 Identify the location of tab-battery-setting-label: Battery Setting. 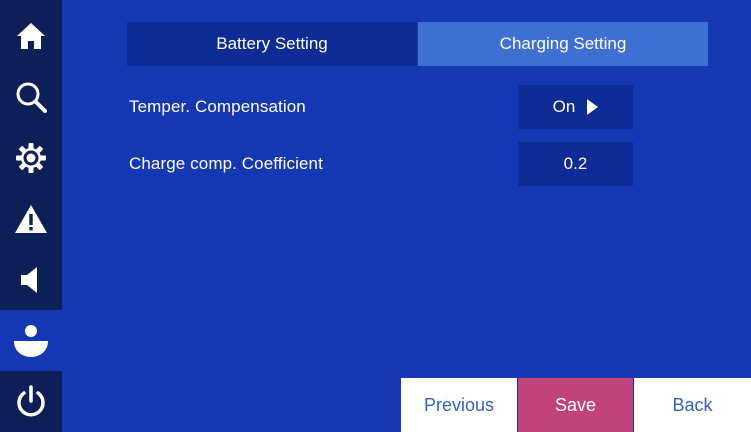
(272, 43).